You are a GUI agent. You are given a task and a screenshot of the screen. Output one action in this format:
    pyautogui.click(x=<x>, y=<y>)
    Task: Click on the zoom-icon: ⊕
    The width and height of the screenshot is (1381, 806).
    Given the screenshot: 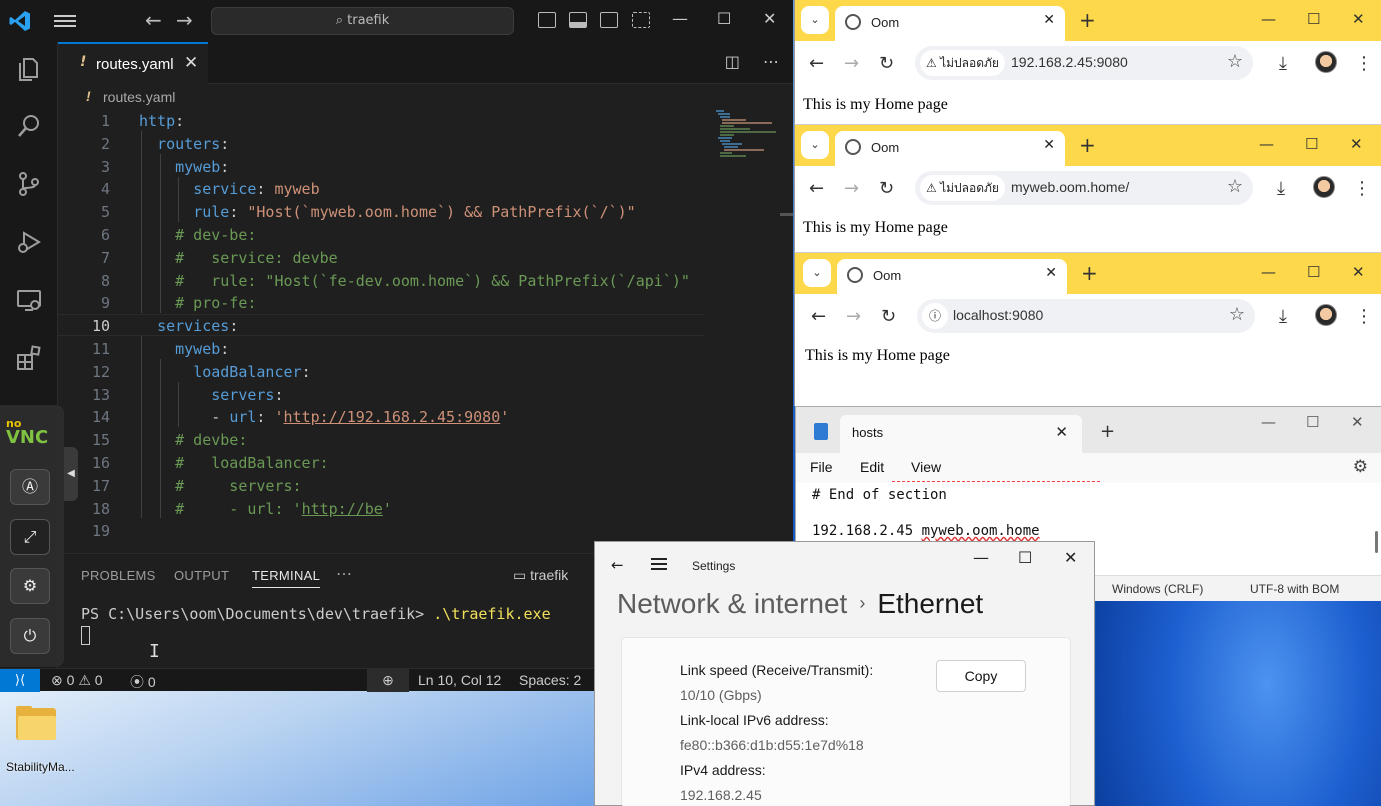 What is the action you would take?
    pyautogui.click(x=388, y=680)
    